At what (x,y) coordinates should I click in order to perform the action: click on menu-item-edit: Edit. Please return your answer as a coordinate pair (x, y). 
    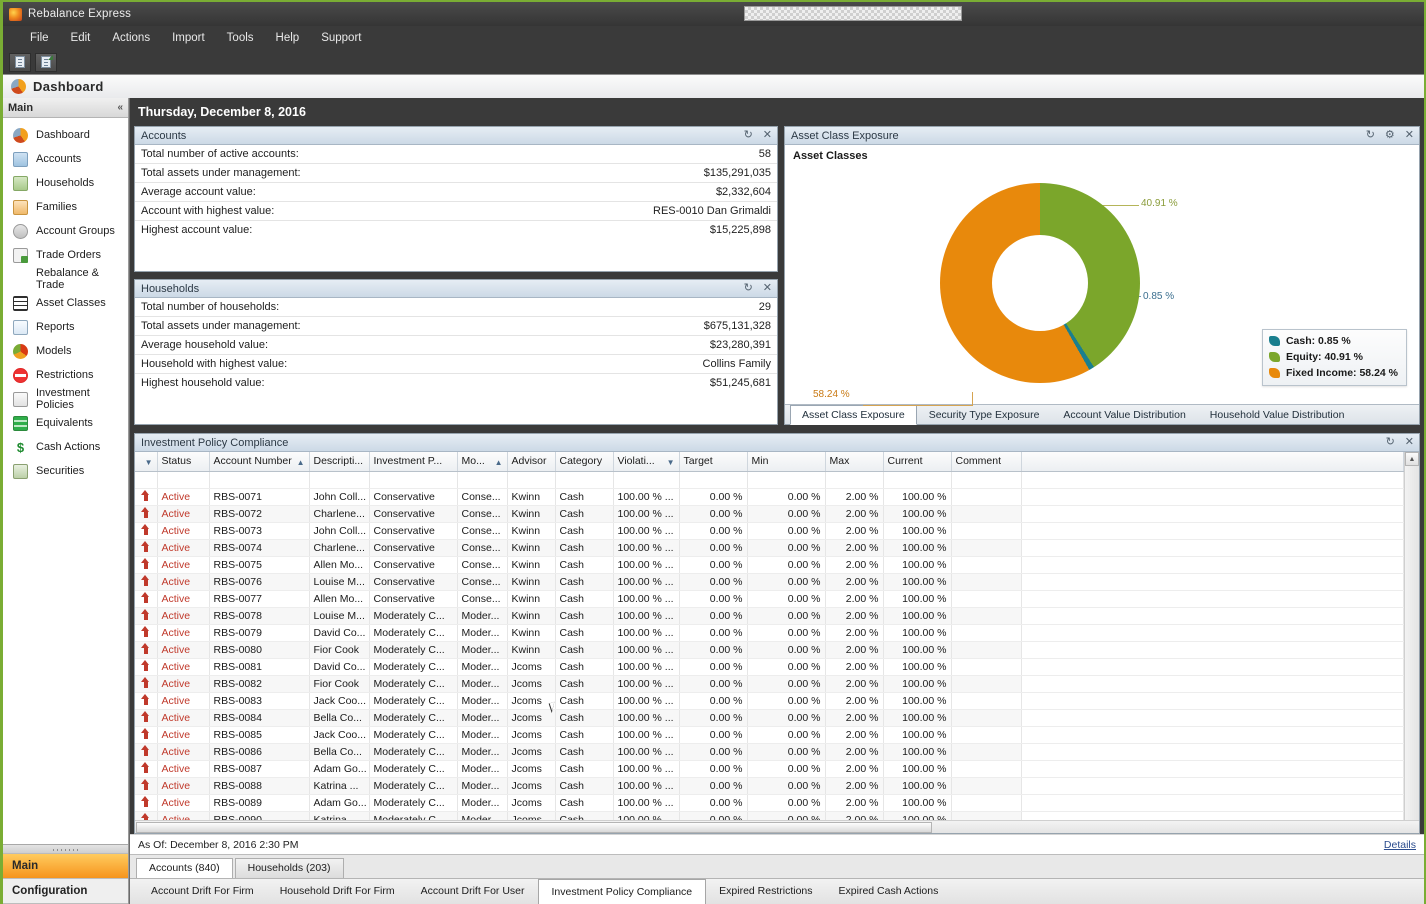
    Looking at the image, I should click on (81, 38).